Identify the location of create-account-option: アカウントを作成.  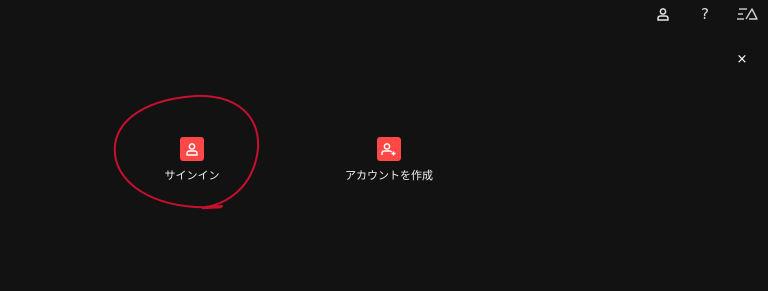
(389, 160).